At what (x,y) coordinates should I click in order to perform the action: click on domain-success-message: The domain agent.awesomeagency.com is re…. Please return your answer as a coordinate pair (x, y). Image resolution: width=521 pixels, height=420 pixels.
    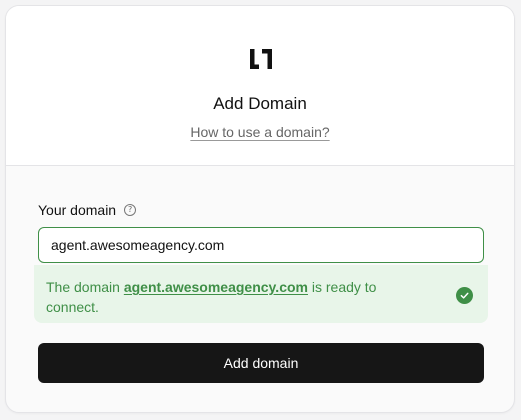
    Looking at the image, I should click on (261, 294).